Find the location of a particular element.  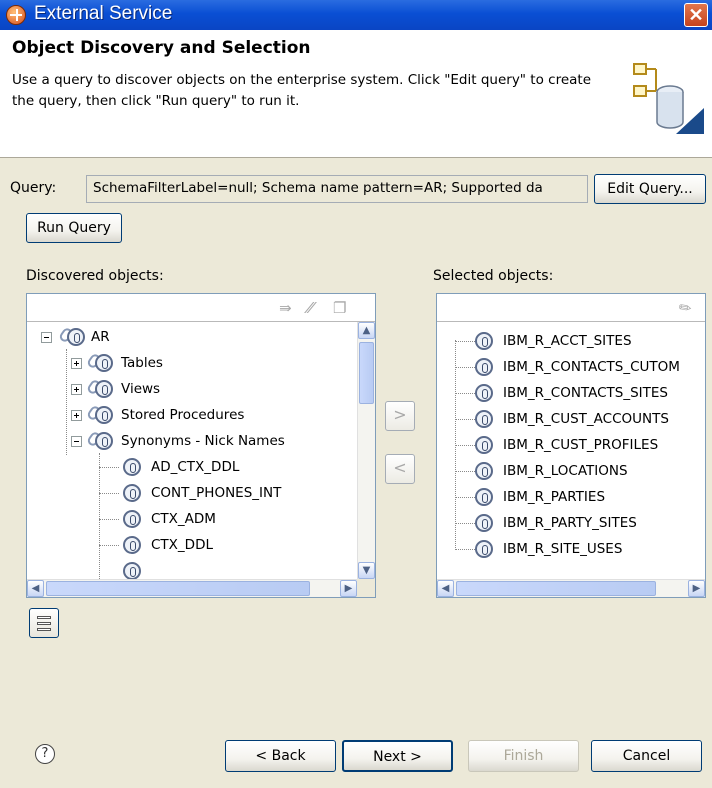

selected-item: IBM_R_PARTIES is located at coordinates (571, 497).